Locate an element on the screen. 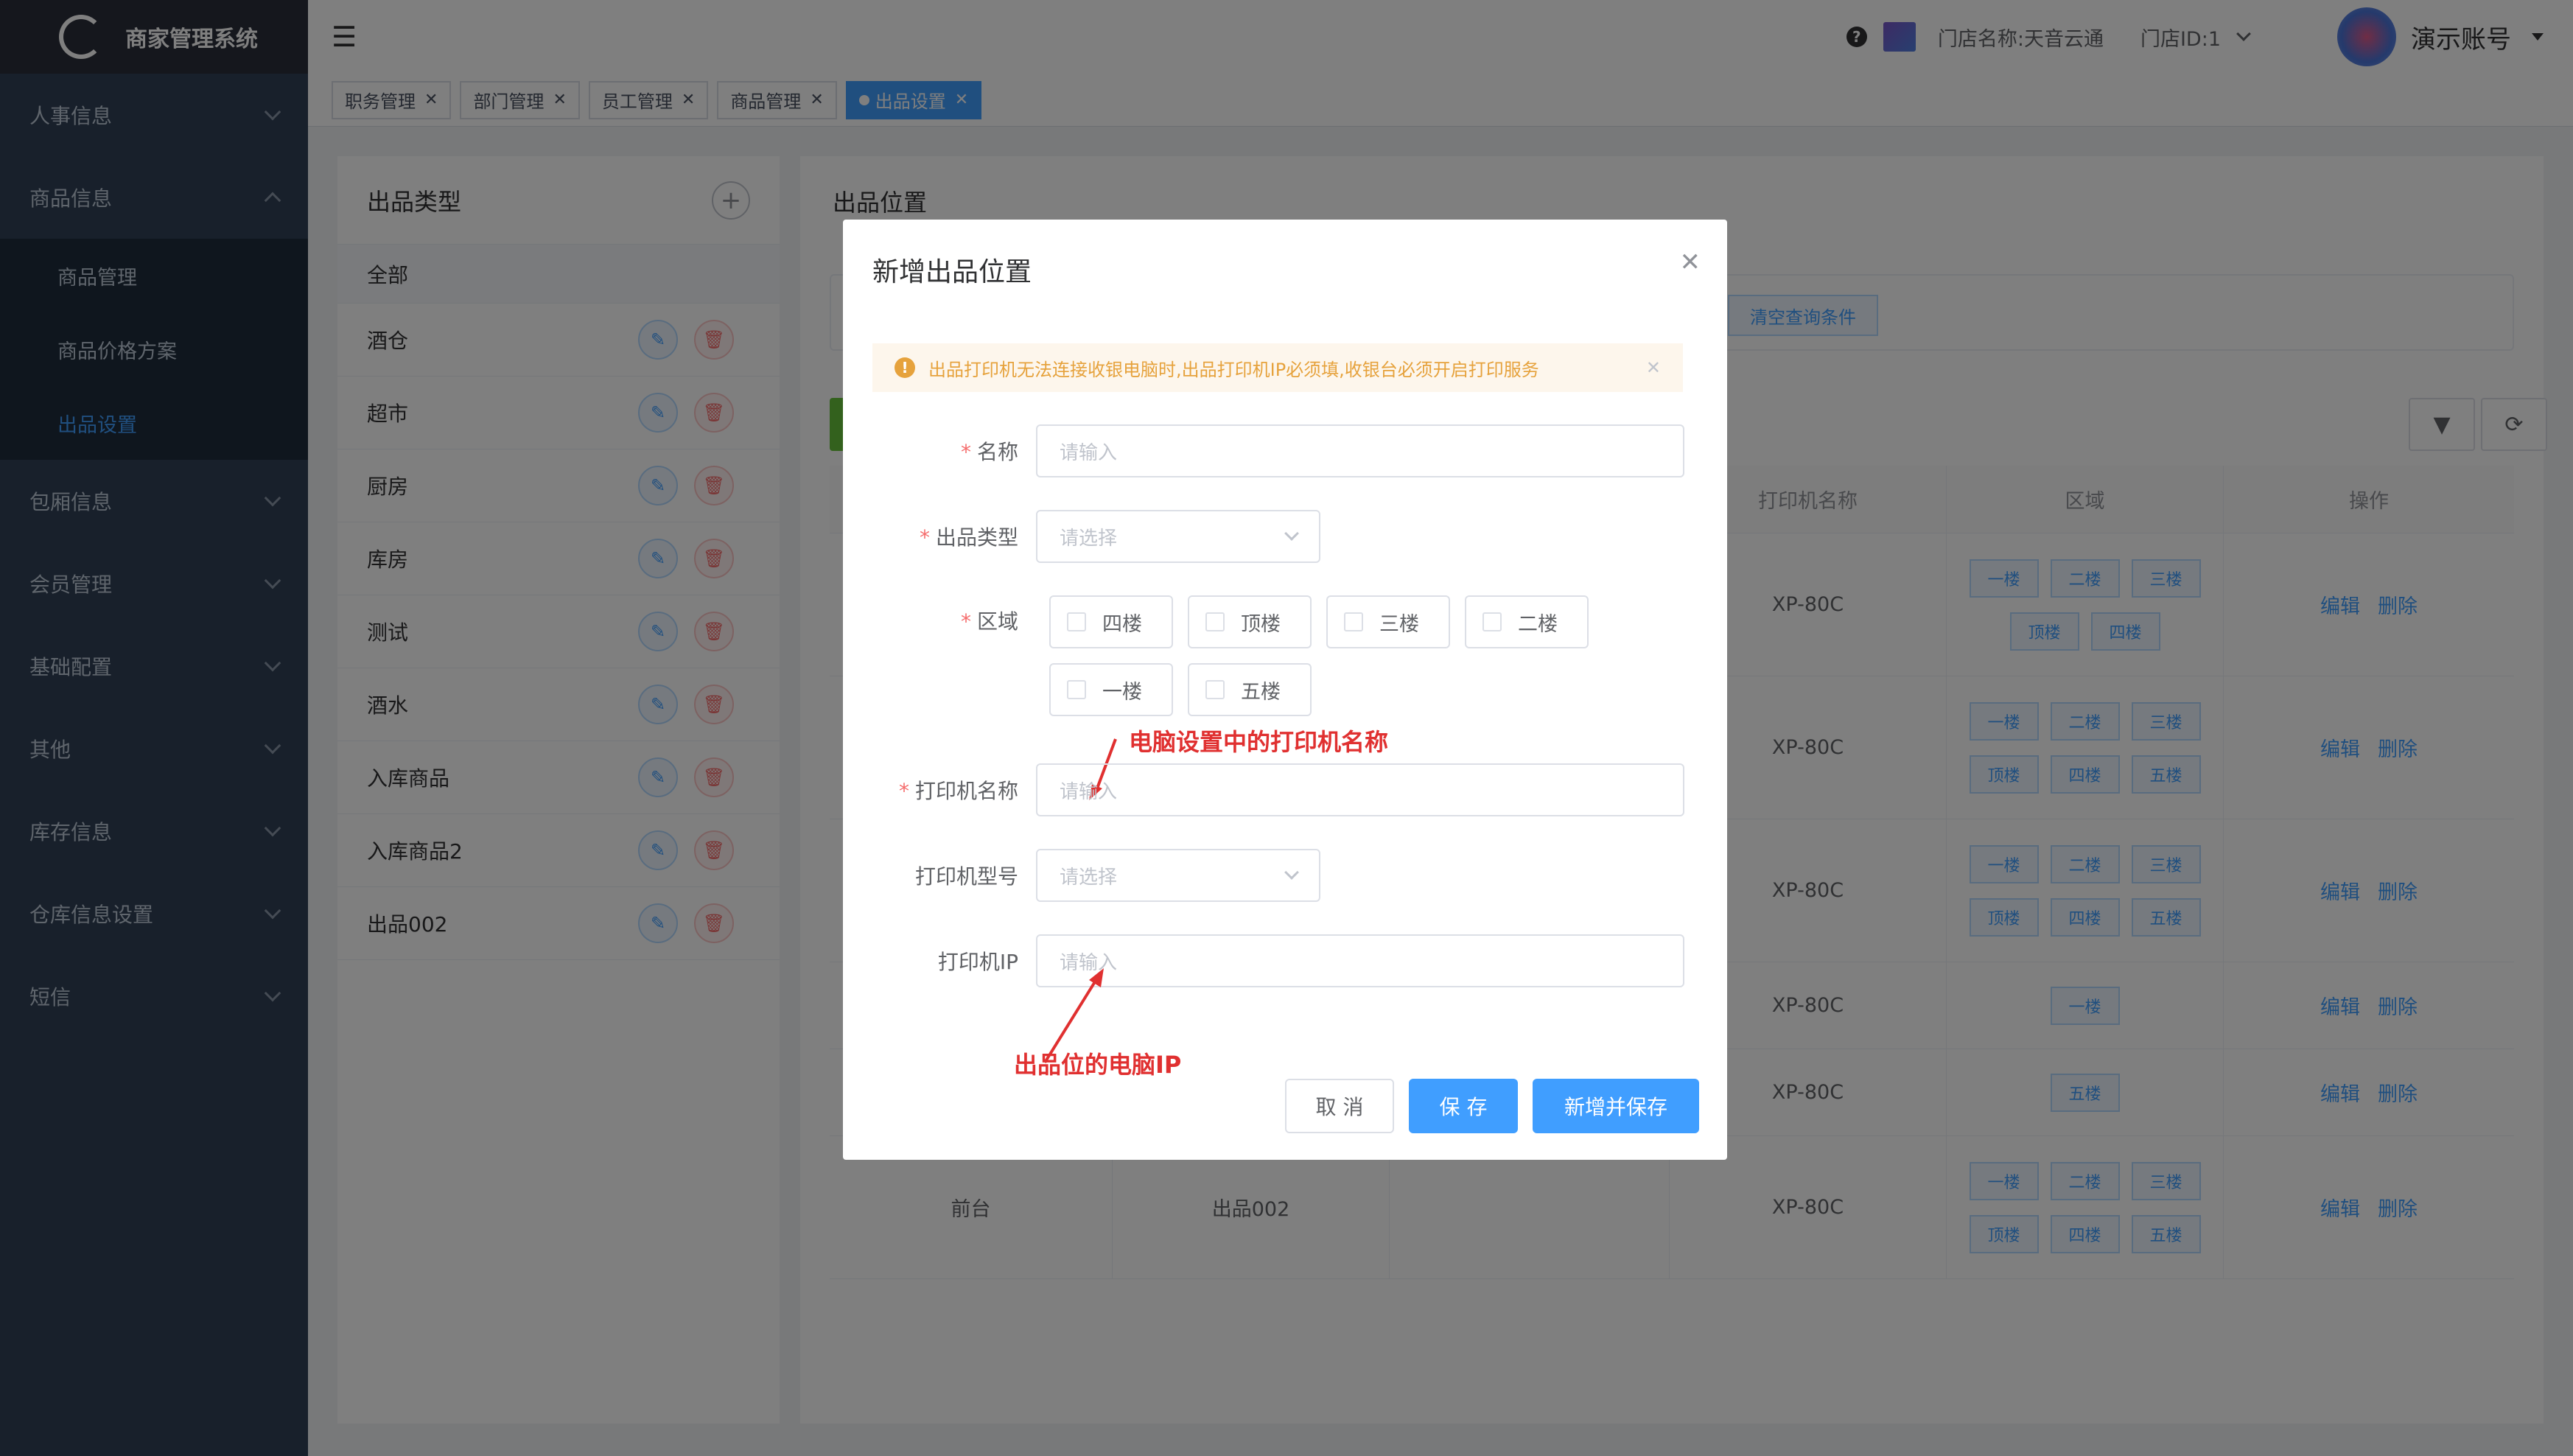 This screenshot has width=2573, height=1456. printer-name-label: * 打印机名称 is located at coordinates (958, 791).